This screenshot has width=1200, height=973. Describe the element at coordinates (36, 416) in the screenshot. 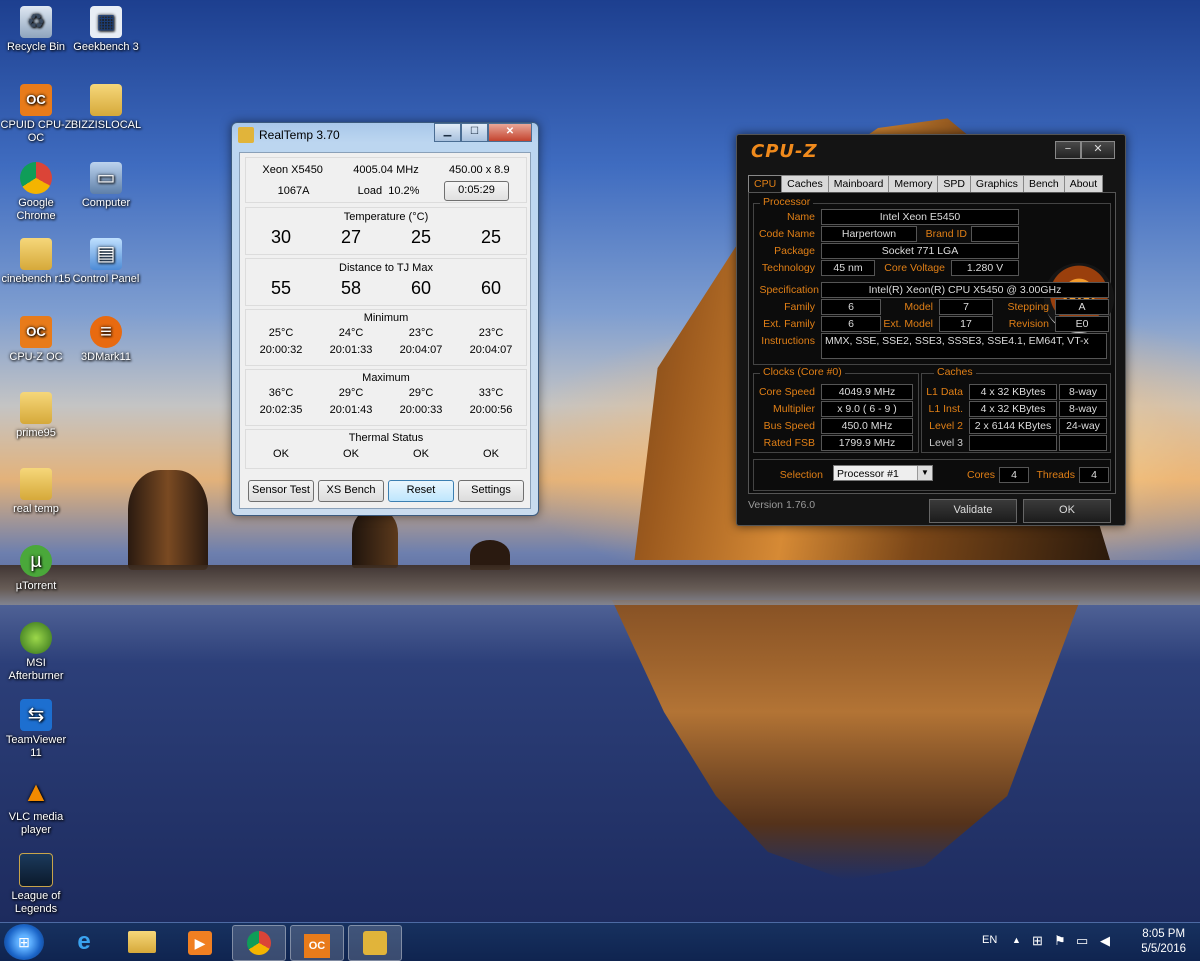

I see `desktop-icon-prime95: prime95` at that location.